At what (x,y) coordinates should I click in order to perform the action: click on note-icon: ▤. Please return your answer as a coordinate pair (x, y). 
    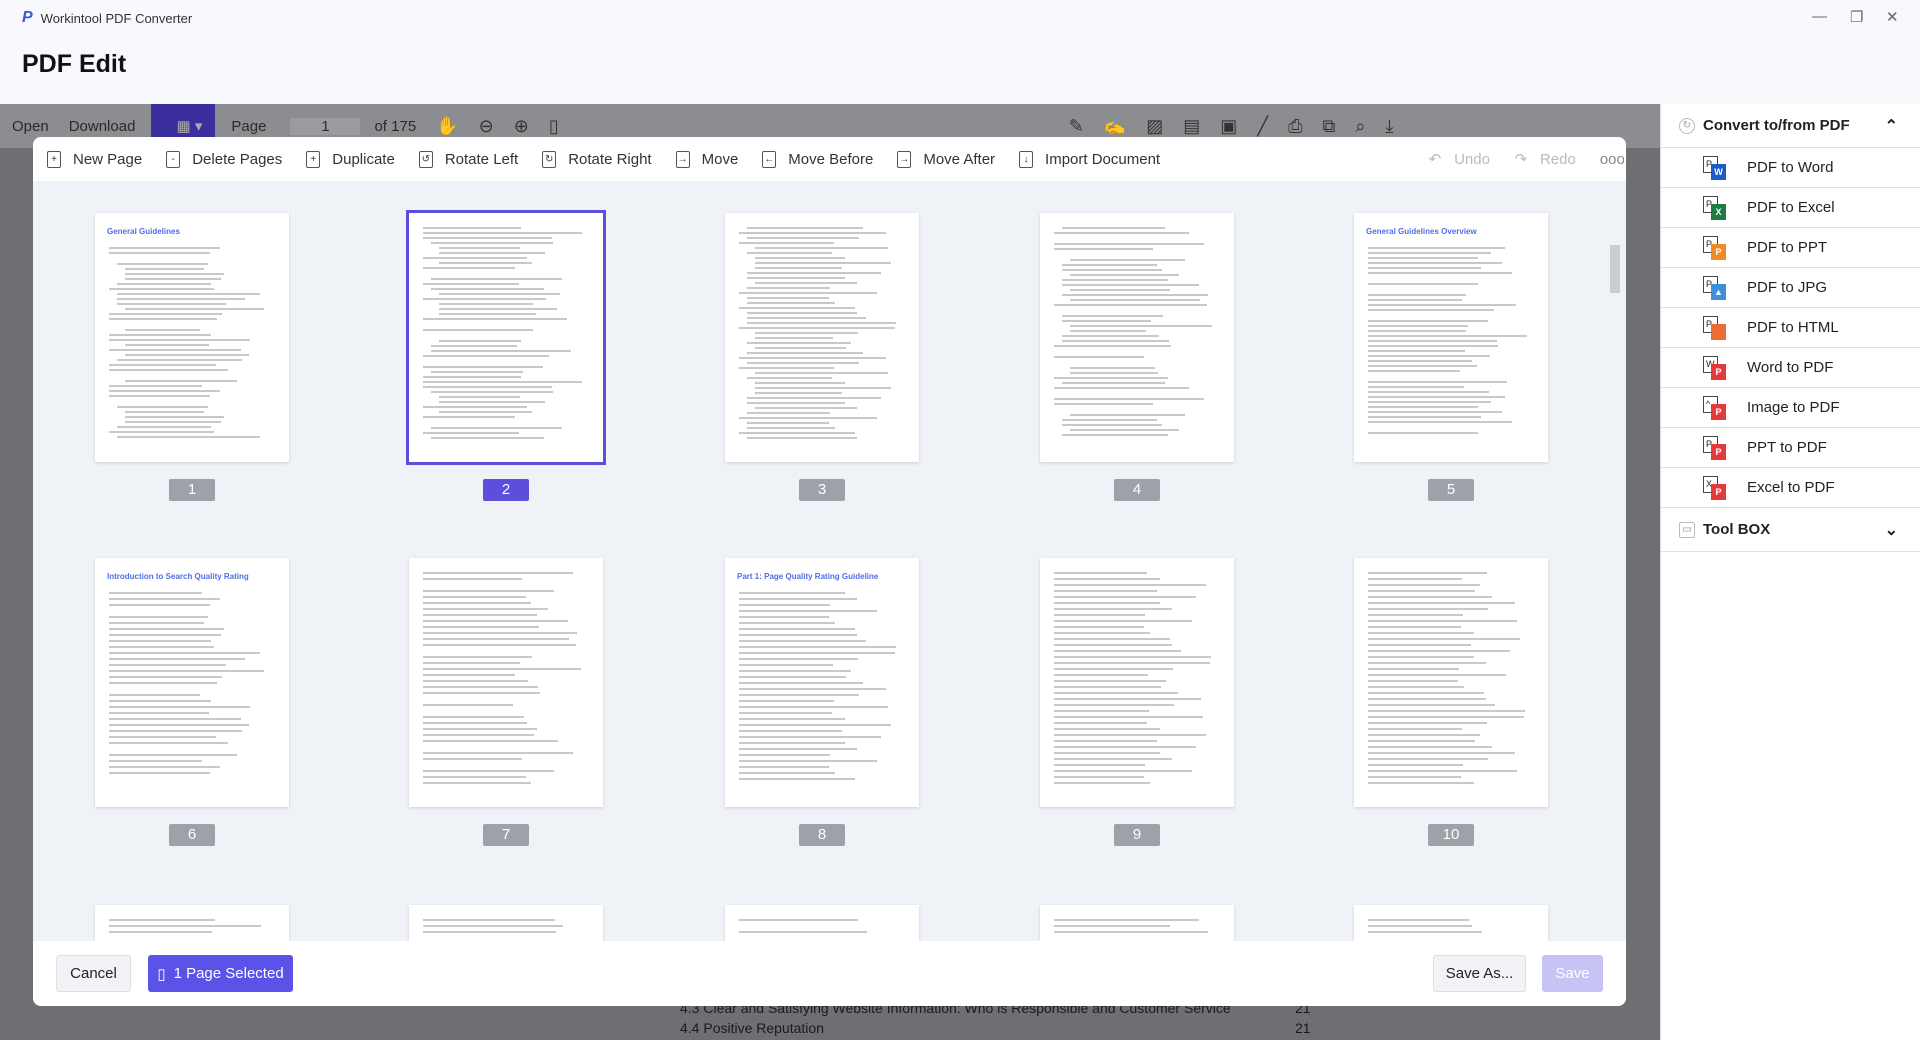
    Looking at the image, I should click on (1191, 126).